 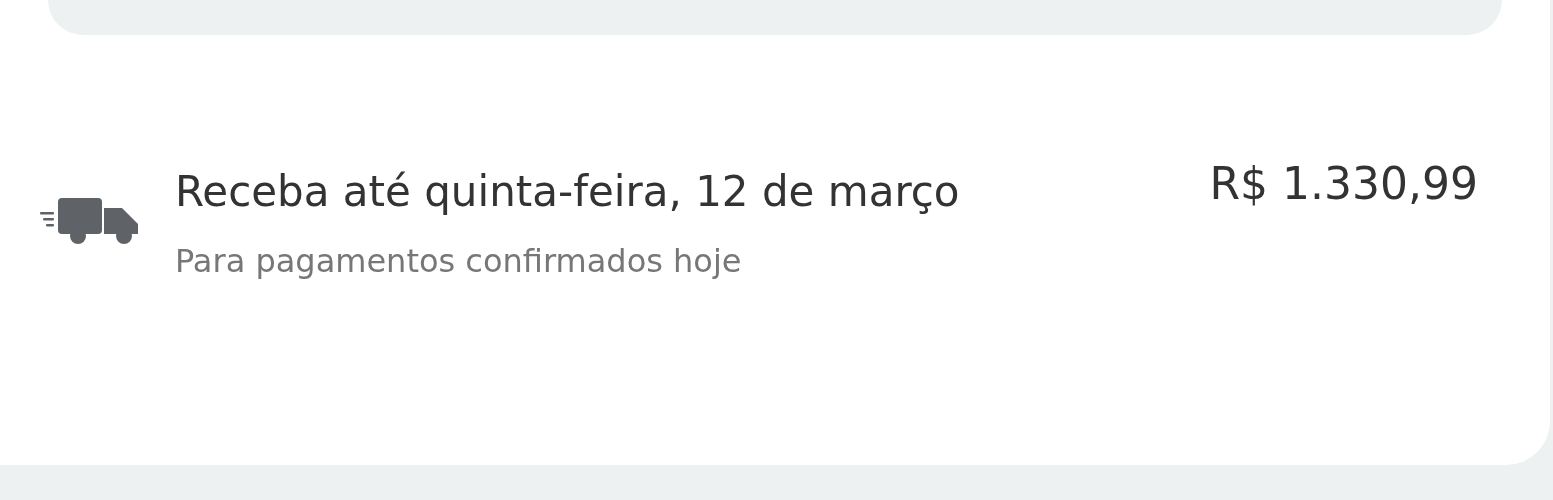 I want to click on delivery-title: Receba até quinta-feira, 12 de março, so click(x=568, y=192).